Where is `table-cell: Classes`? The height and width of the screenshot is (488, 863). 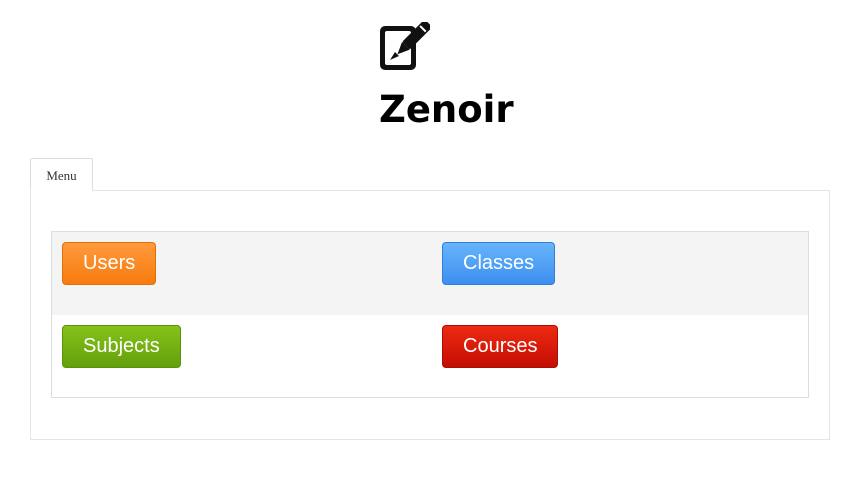
table-cell: Classes is located at coordinates (499, 263).